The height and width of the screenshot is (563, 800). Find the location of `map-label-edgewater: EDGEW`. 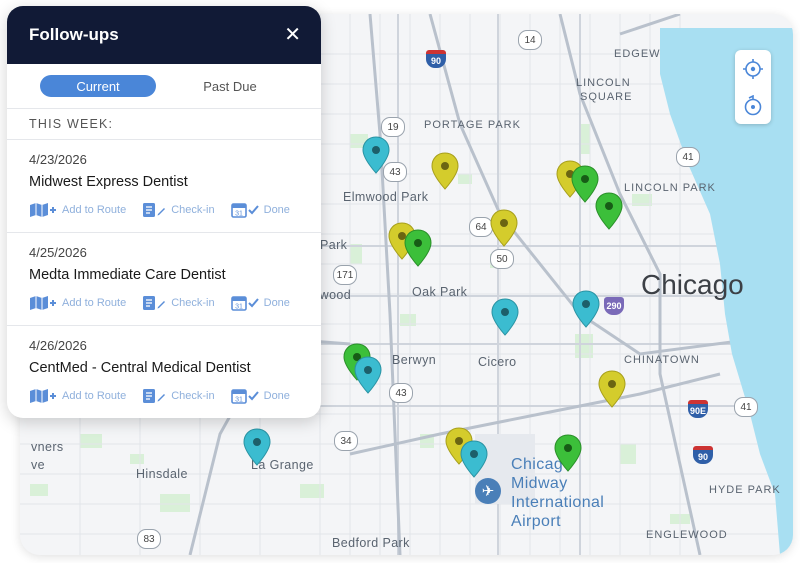

map-label-edgewater: EDGEW is located at coordinates (637, 54).